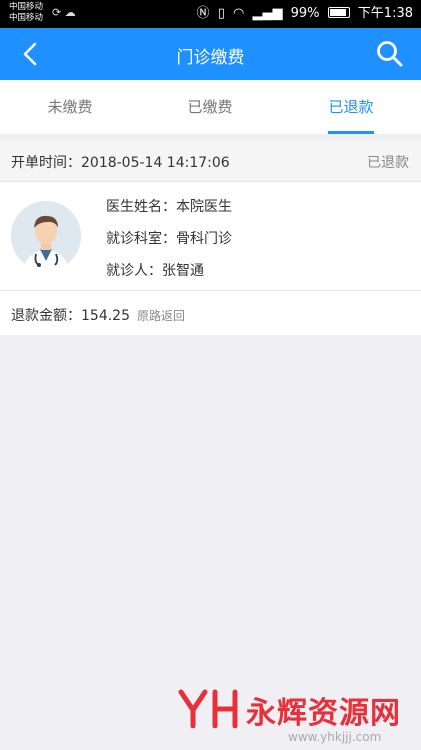  I want to click on patient-name: 就诊人：张智通, so click(155, 271).